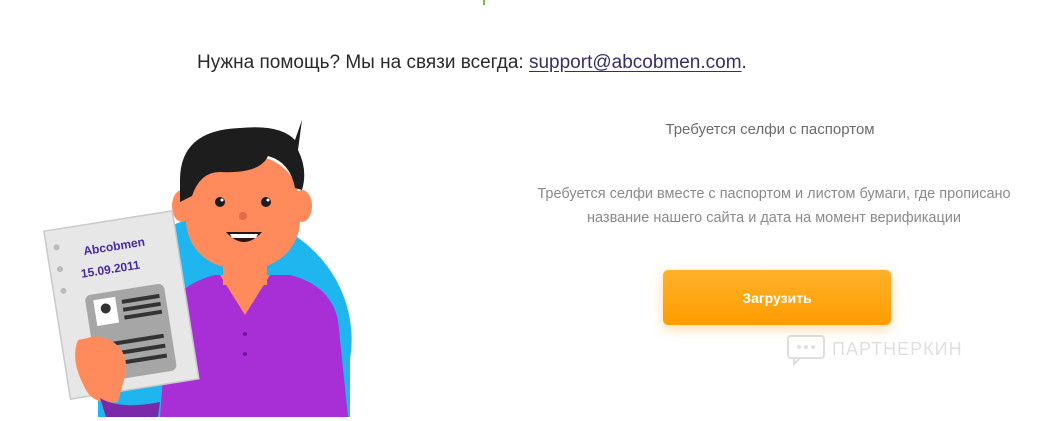  I want to click on upload-button: Загрузить, so click(777, 297).